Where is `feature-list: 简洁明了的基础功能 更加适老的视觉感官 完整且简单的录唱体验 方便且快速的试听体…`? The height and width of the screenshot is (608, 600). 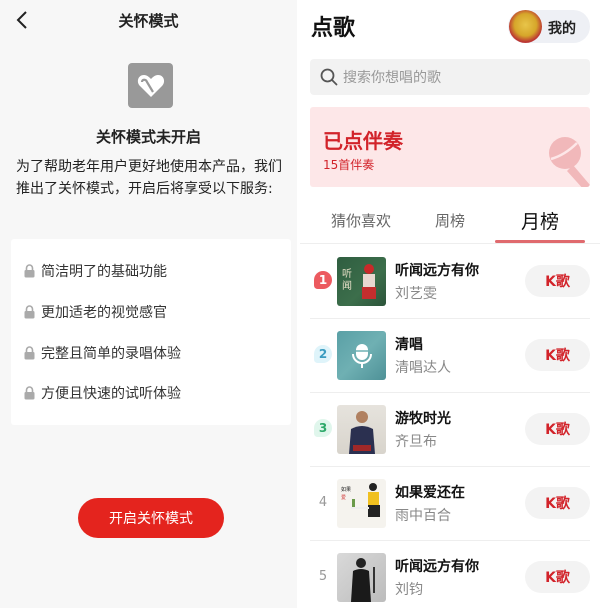 feature-list: 简洁明了的基础功能 更加适老的视觉感官 完整且简单的录唱体验 方便且快速的试听体… is located at coordinates (151, 332).